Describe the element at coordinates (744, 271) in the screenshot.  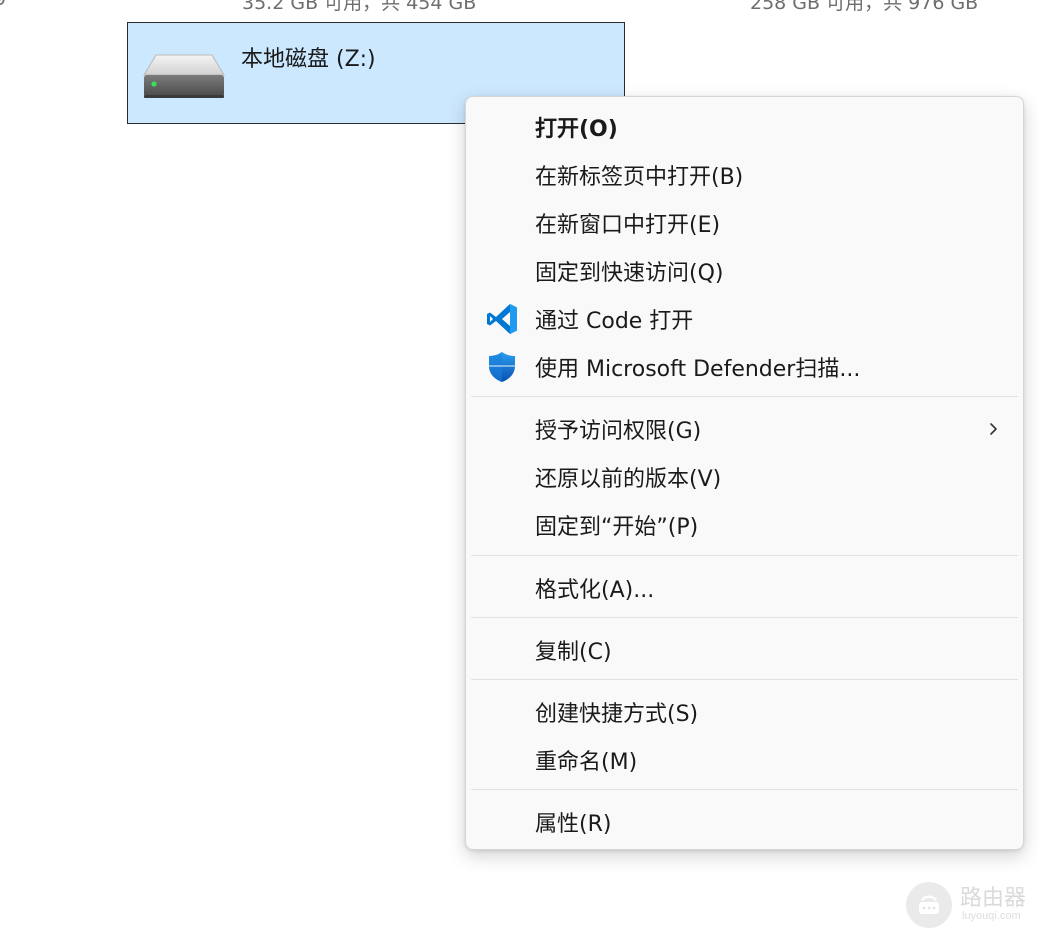
I see `menu-item-pin-quick-access: 固定到快速访问(Q)` at that location.